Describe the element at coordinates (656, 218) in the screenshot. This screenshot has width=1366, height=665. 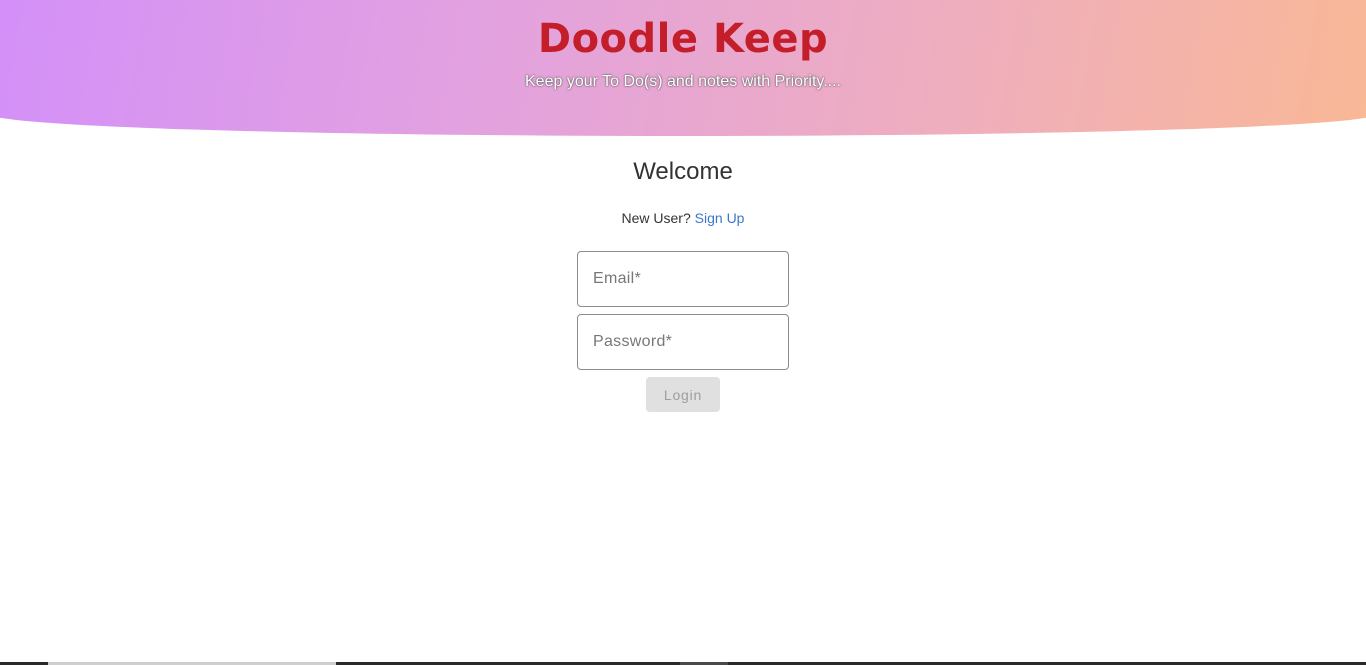
I see `new-user-text: New User?` at that location.